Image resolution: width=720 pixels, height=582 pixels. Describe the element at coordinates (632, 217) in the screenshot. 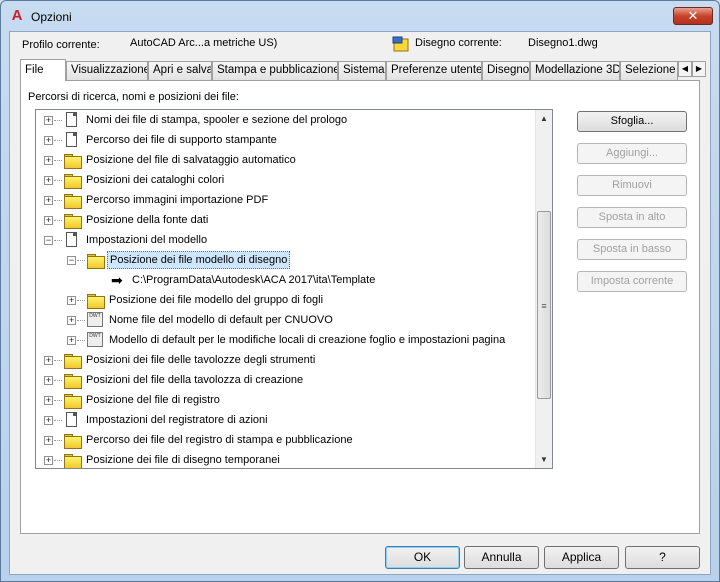

I see `move-up-button: Sposta in alto` at that location.